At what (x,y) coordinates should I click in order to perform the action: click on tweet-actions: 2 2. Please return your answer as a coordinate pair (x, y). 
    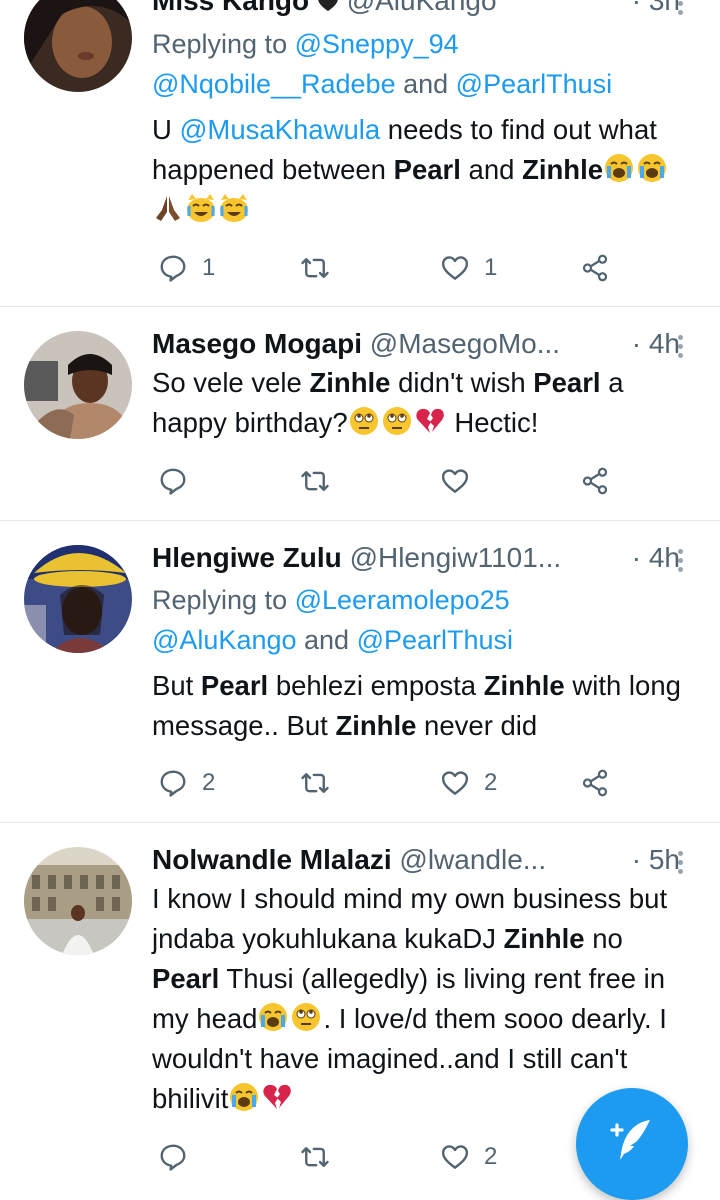
    Looking at the image, I should click on (360, 783).